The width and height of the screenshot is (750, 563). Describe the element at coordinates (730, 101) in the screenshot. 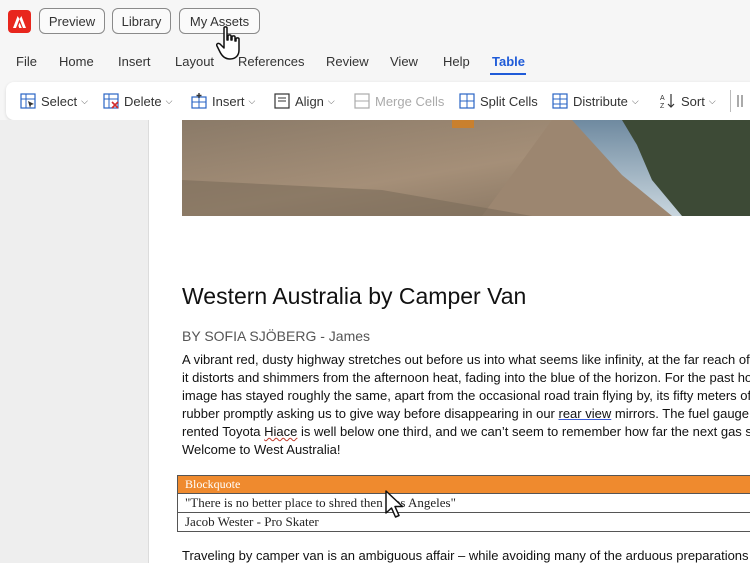

I see `toolbar-divider` at that location.